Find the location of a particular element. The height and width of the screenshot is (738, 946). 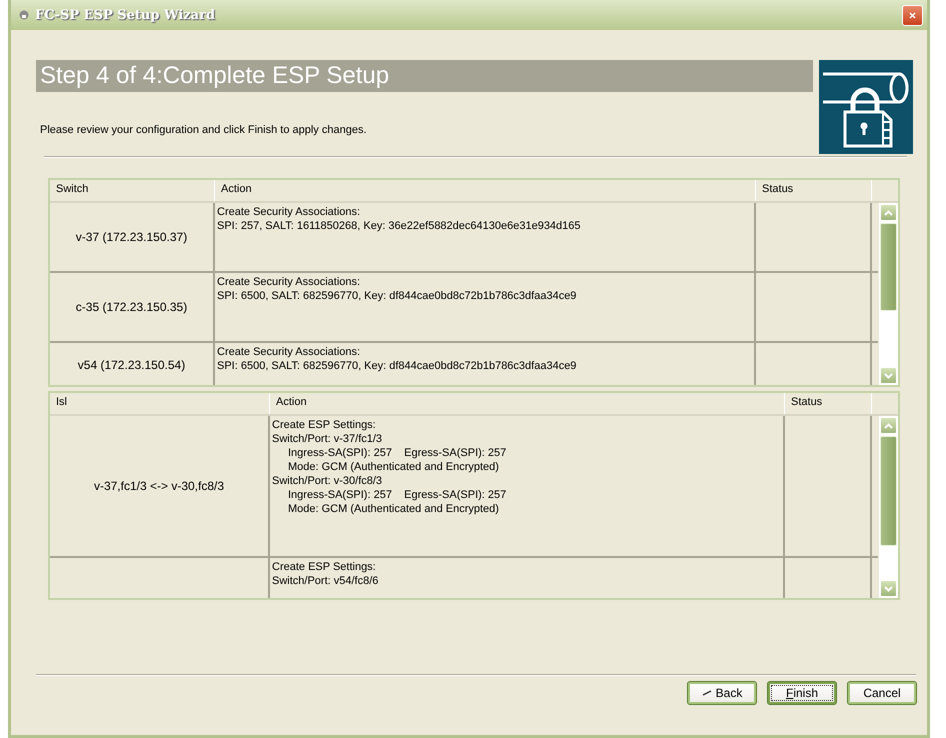

table-cell-text: Create ESP Settings: Switch/Port: v54/fc8/6 is located at coordinates (326, 574).